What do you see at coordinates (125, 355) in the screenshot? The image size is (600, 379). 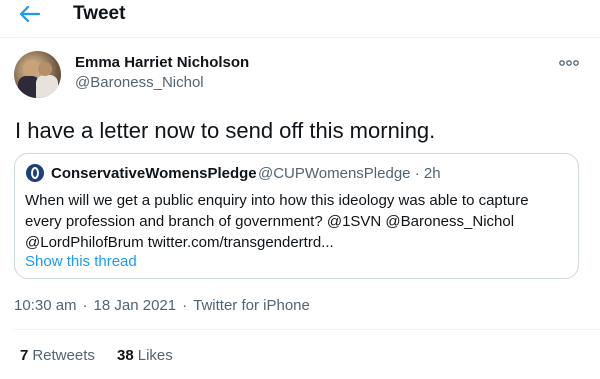 I see `likes-count: 38` at bounding box center [125, 355].